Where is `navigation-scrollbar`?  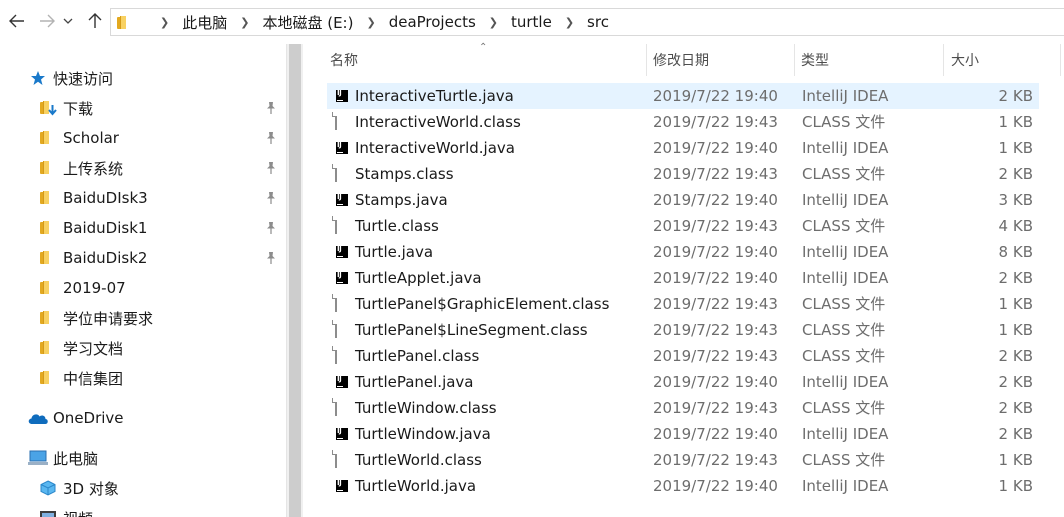 navigation-scrollbar is located at coordinates (294, 280).